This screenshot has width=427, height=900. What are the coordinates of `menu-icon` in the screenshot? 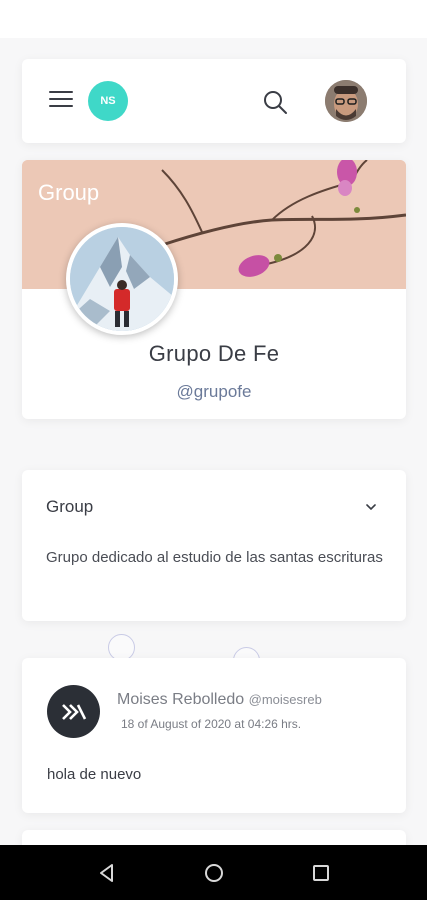 It's located at (61, 101).